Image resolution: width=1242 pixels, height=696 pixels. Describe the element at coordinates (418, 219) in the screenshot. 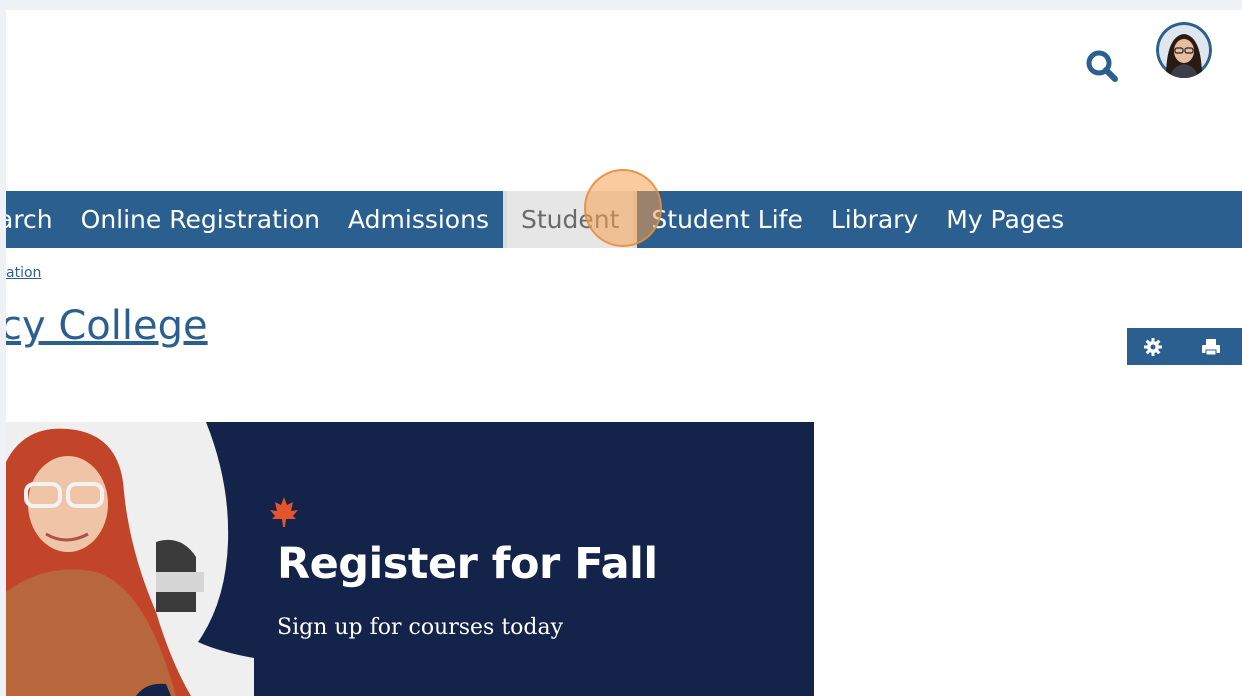

I see `nav-item-admissions: Admissions` at that location.